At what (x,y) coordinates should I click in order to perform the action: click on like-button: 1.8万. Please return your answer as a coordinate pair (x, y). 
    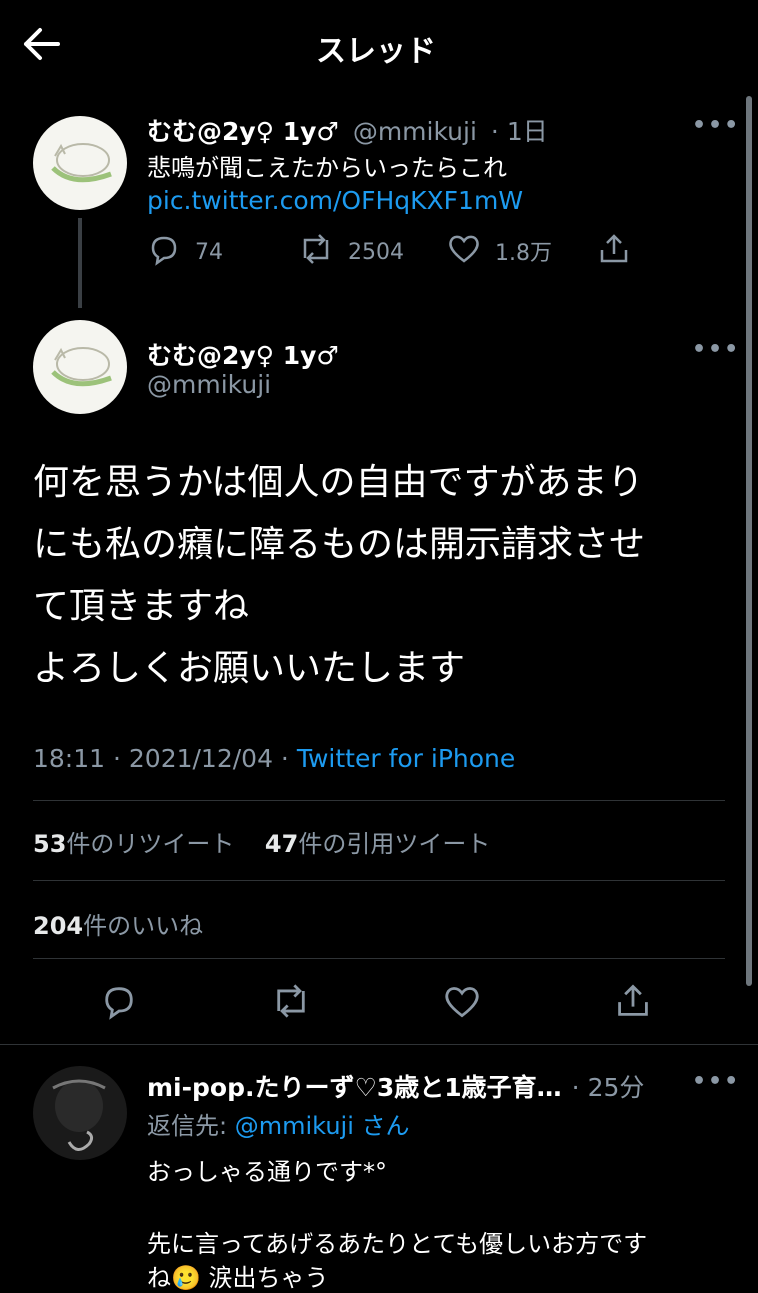
    Looking at the image, I should click on (499, 251).